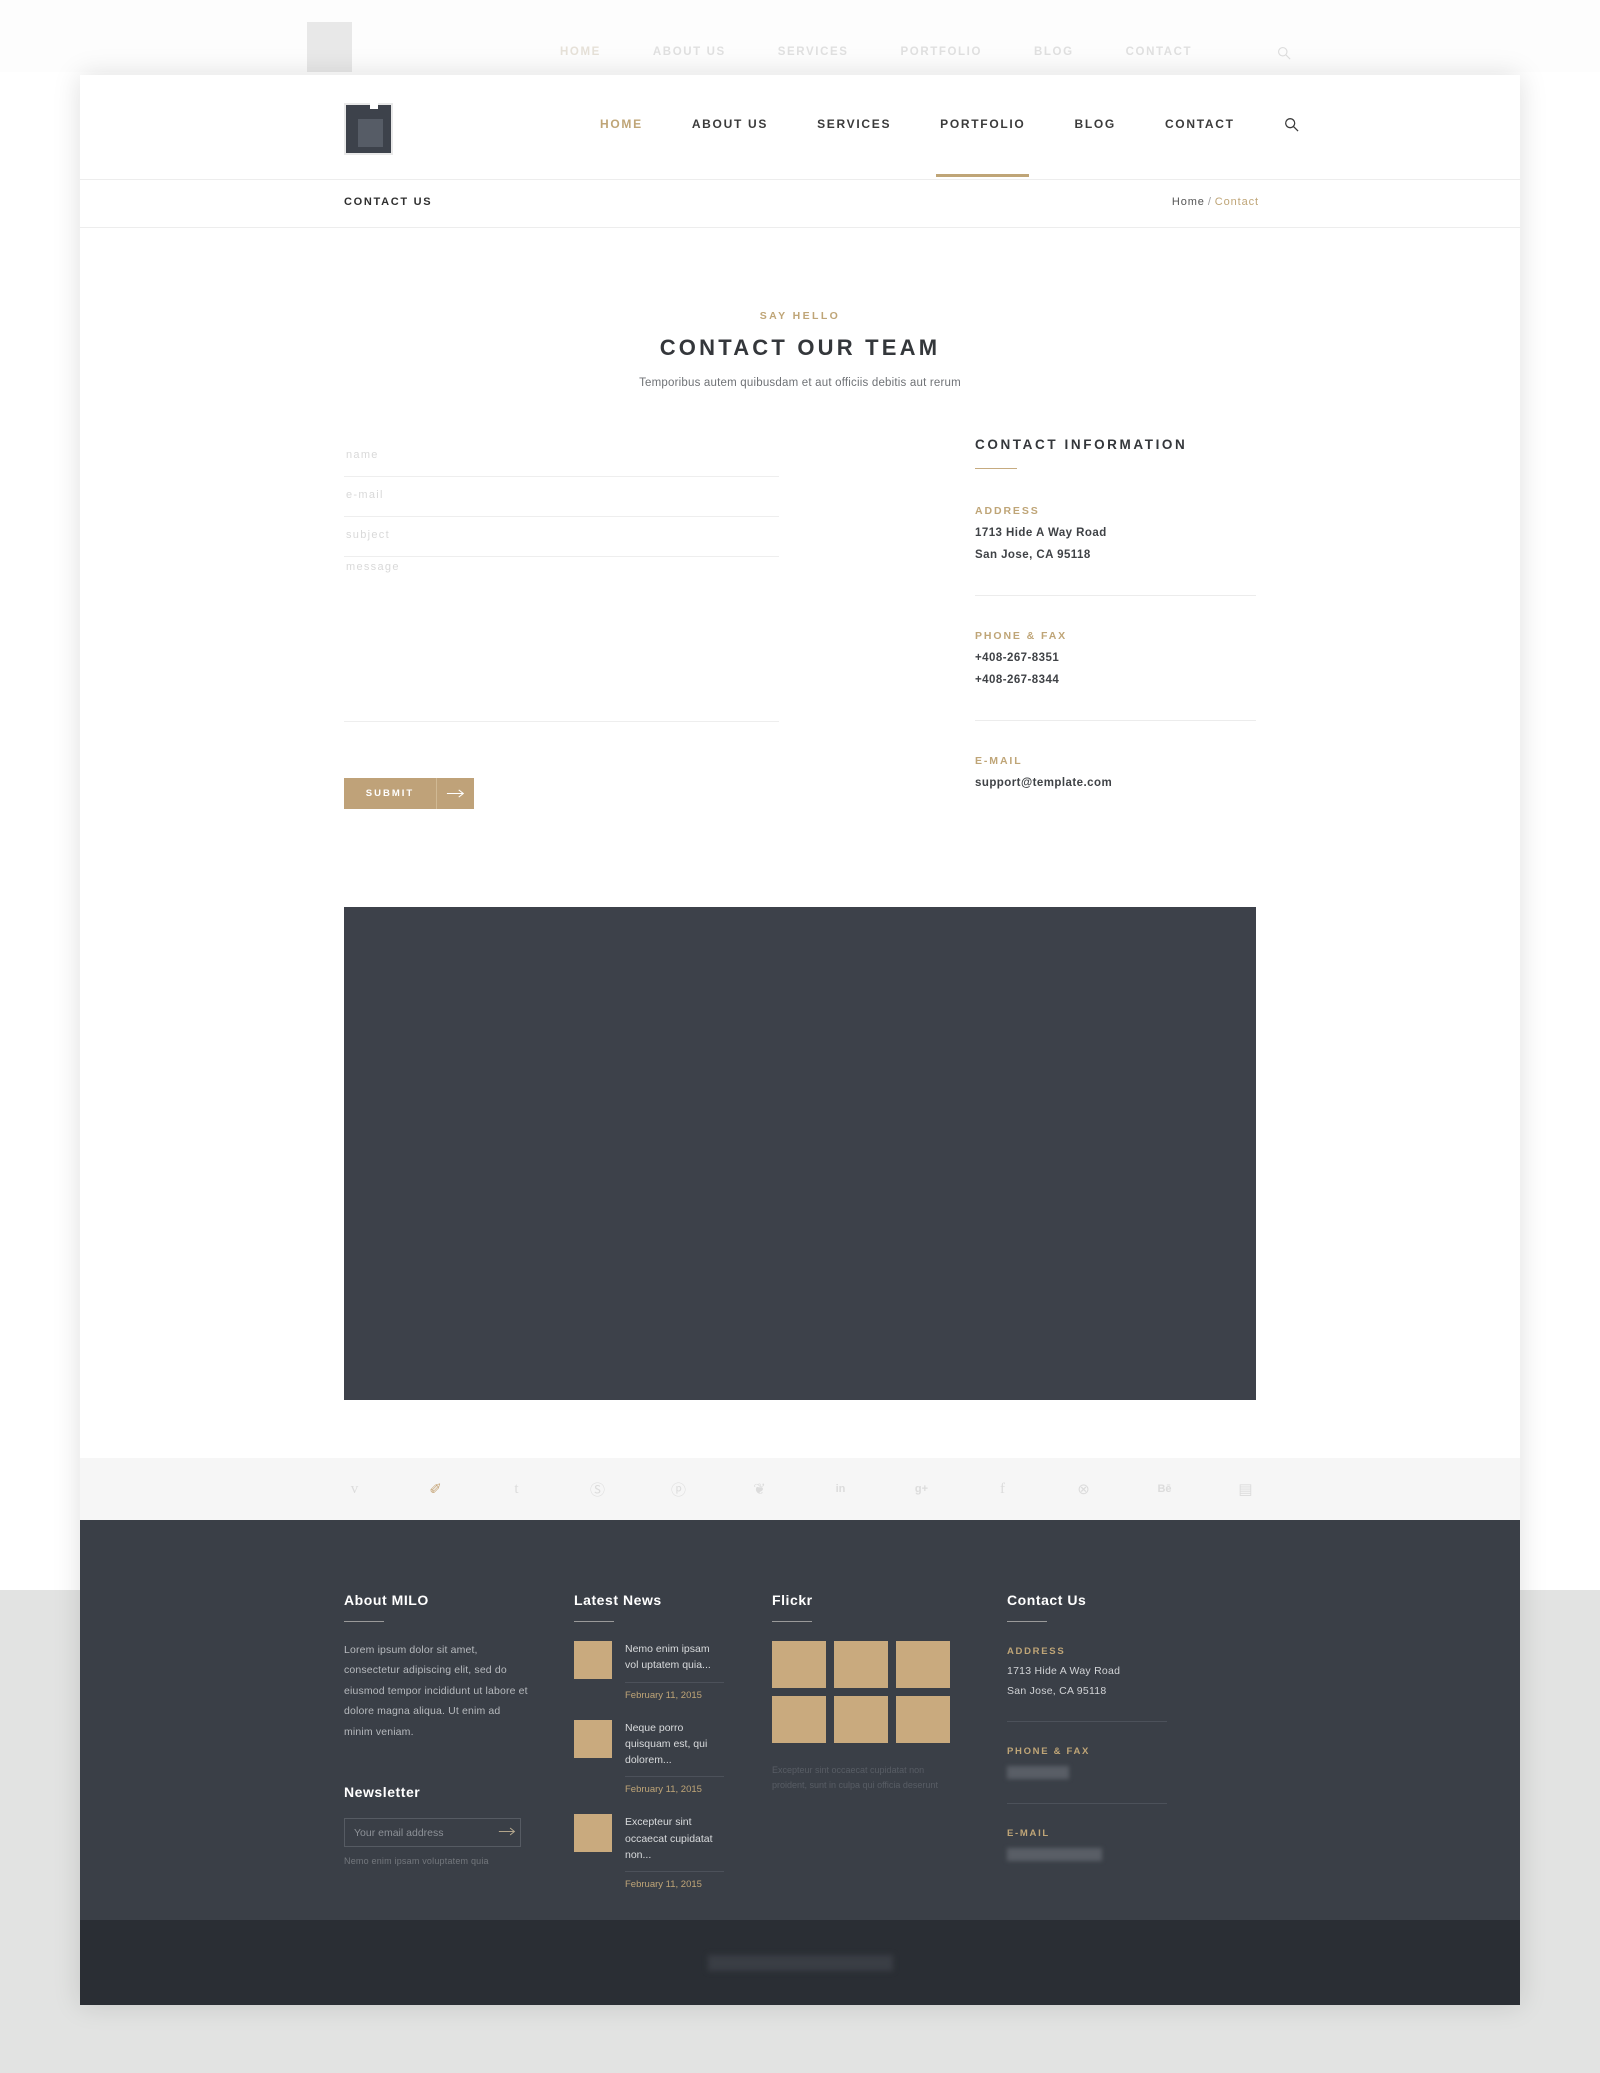 This screenshot has width=1600, height=2073. What do you see at coordinates (597, 1489) in the screenshot?
I see `skype-icon: Ⓢ` at bounding box center [597, 1489].